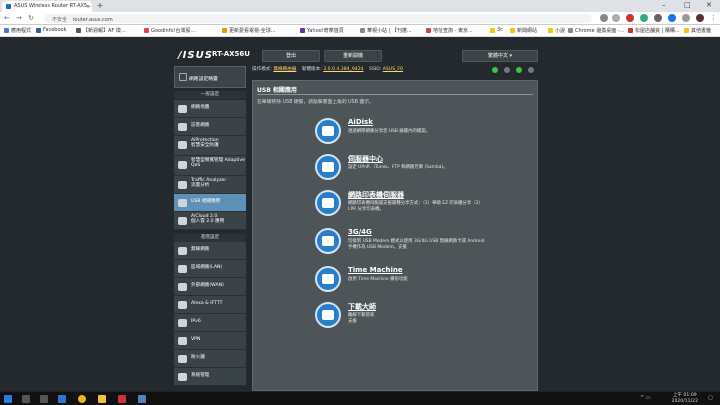  What do you see at coordinates (328, 167) in the screenshot?
I see `server-center-icon` at bounding box center [328, 167].